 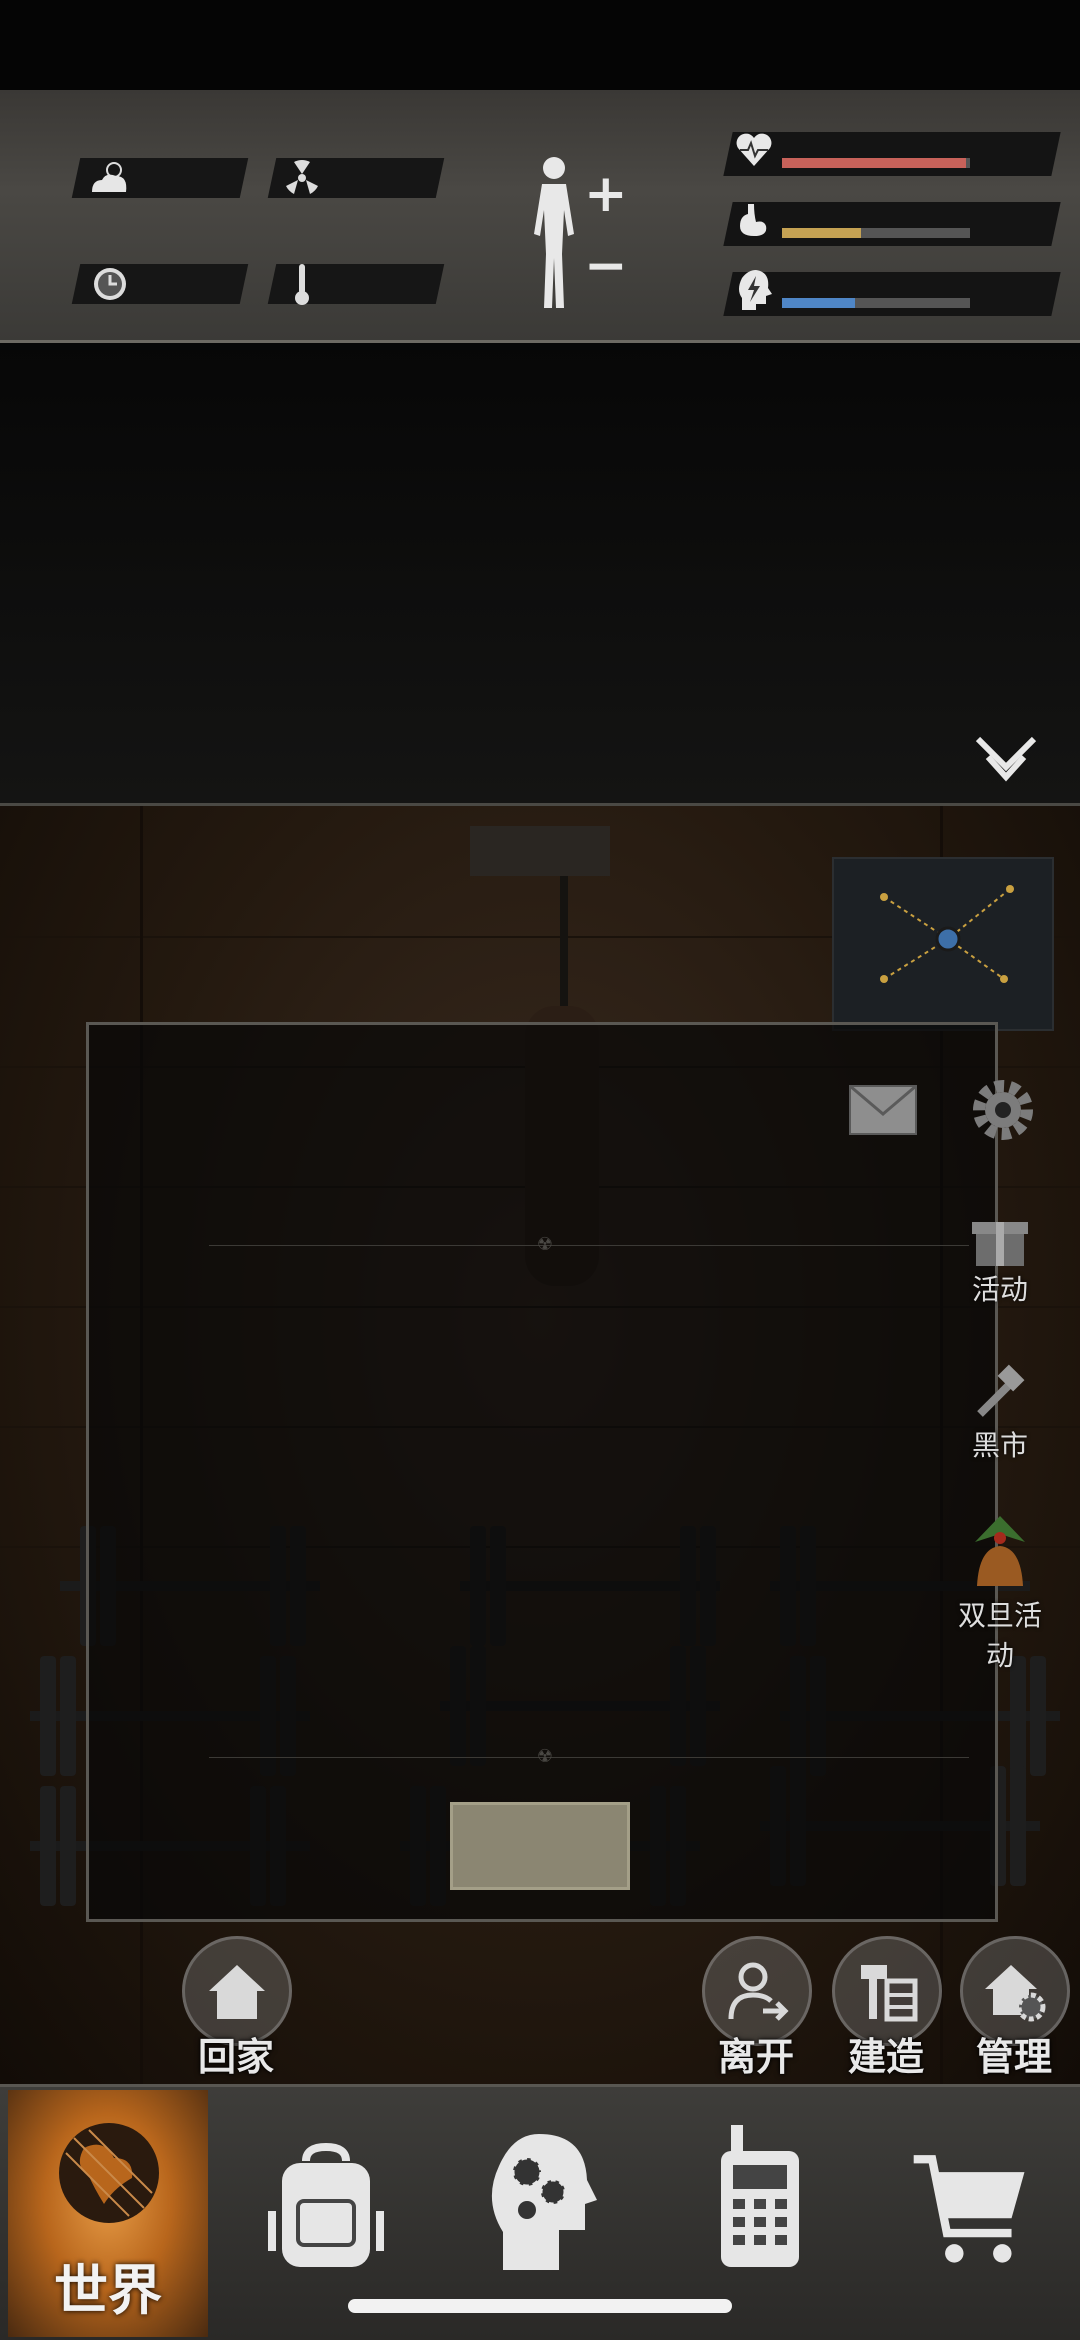 What do you see at coordinates (758, 1991) in the screenshot?
I see `person-exit-icon` at bounding box center [758, 1991].